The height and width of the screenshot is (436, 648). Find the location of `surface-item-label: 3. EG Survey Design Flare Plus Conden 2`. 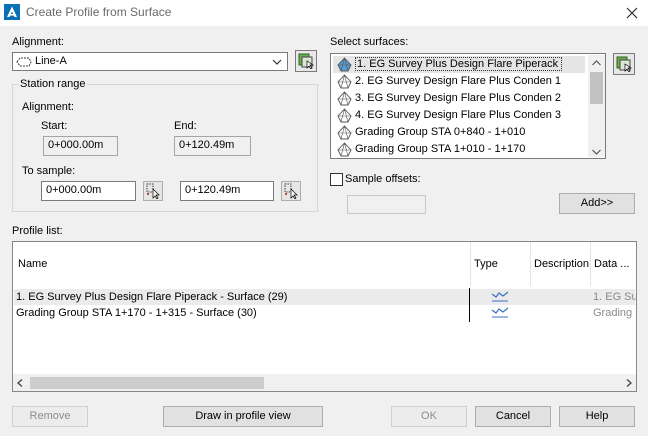

surface-item-label: 3. EG Survey Design Flare Plus Conden 2 is located at coordinates (458, 98).